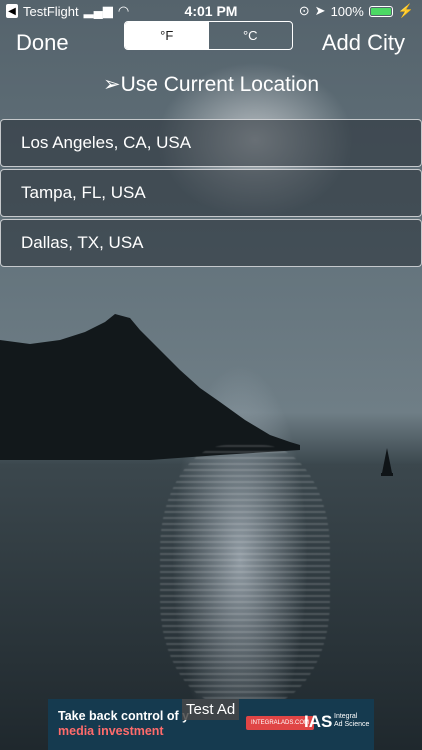 The image size is (422, 750). Describe the element at coordinates (211, 243) in the screenshot. I see `city-row: Dallas, TX, USA` at that location.